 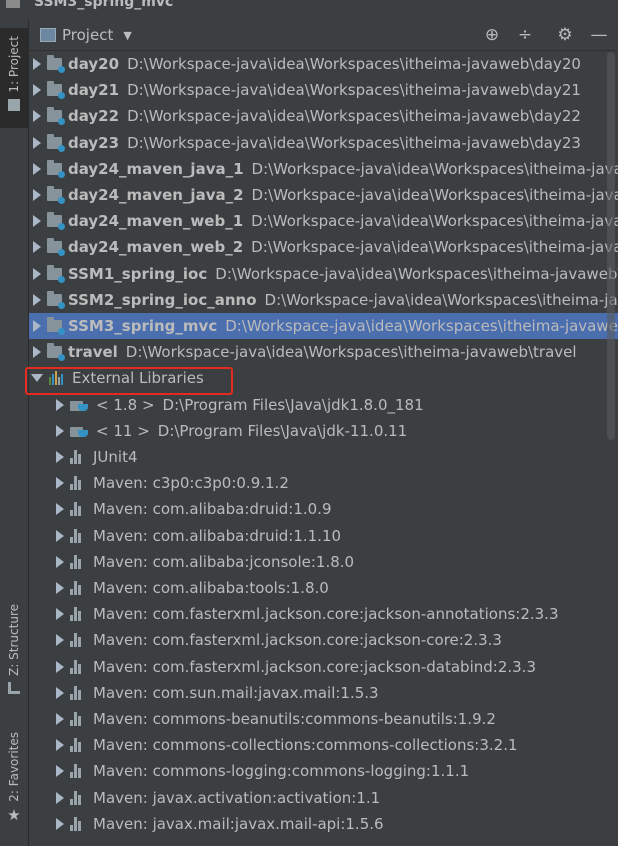 I want to click on library-row: Maven: com.alibaba:tools:1.8.0, so click(x=323, y=588).